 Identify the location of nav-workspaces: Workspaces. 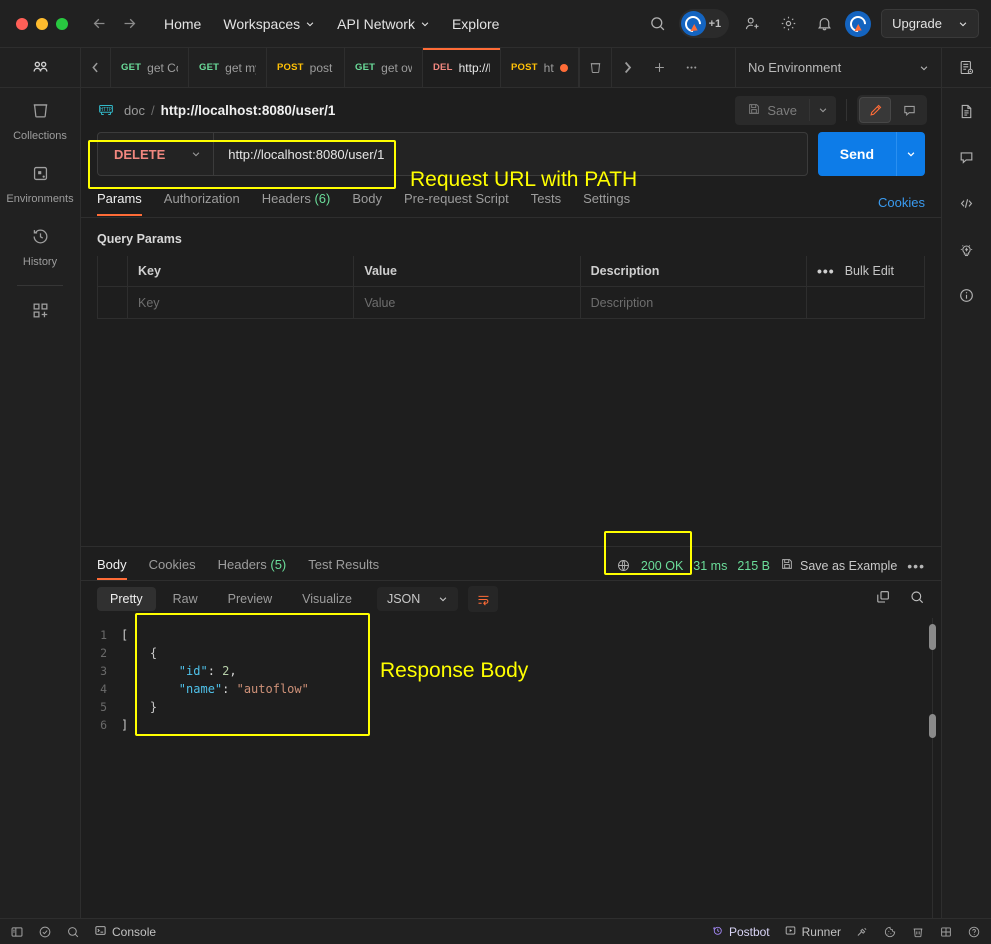
(269, 24).